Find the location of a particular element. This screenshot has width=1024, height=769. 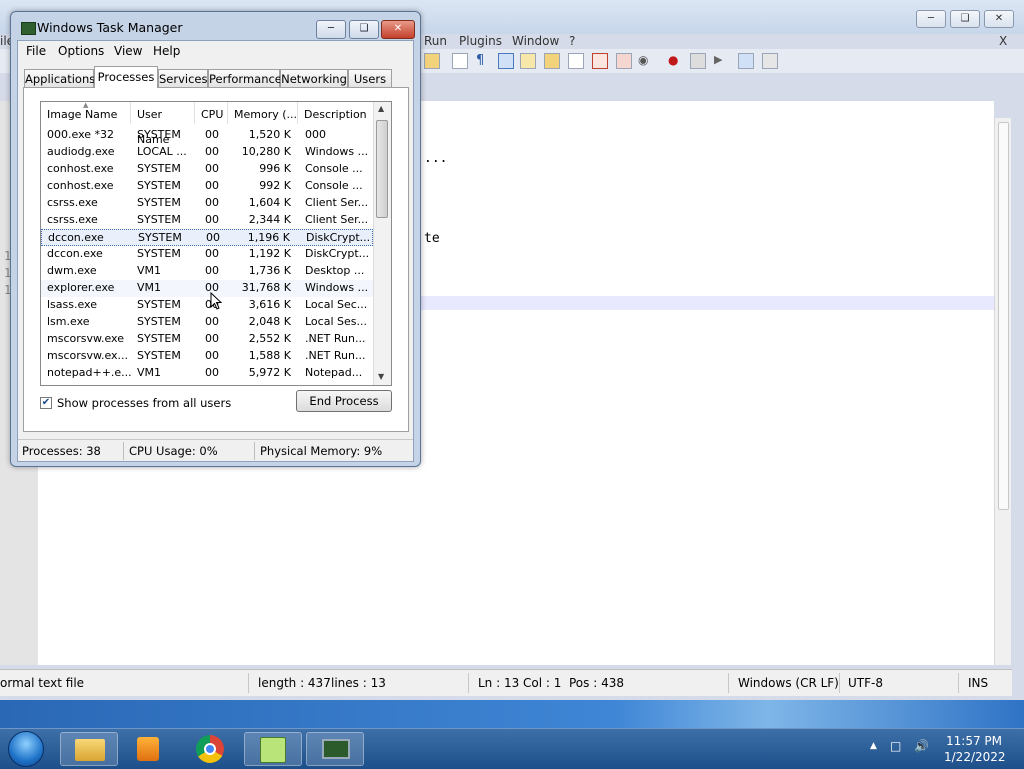

table-row: 000.exe *32 SYSTEM 00 1,520 K 000 is located at coordinates (207, 135).